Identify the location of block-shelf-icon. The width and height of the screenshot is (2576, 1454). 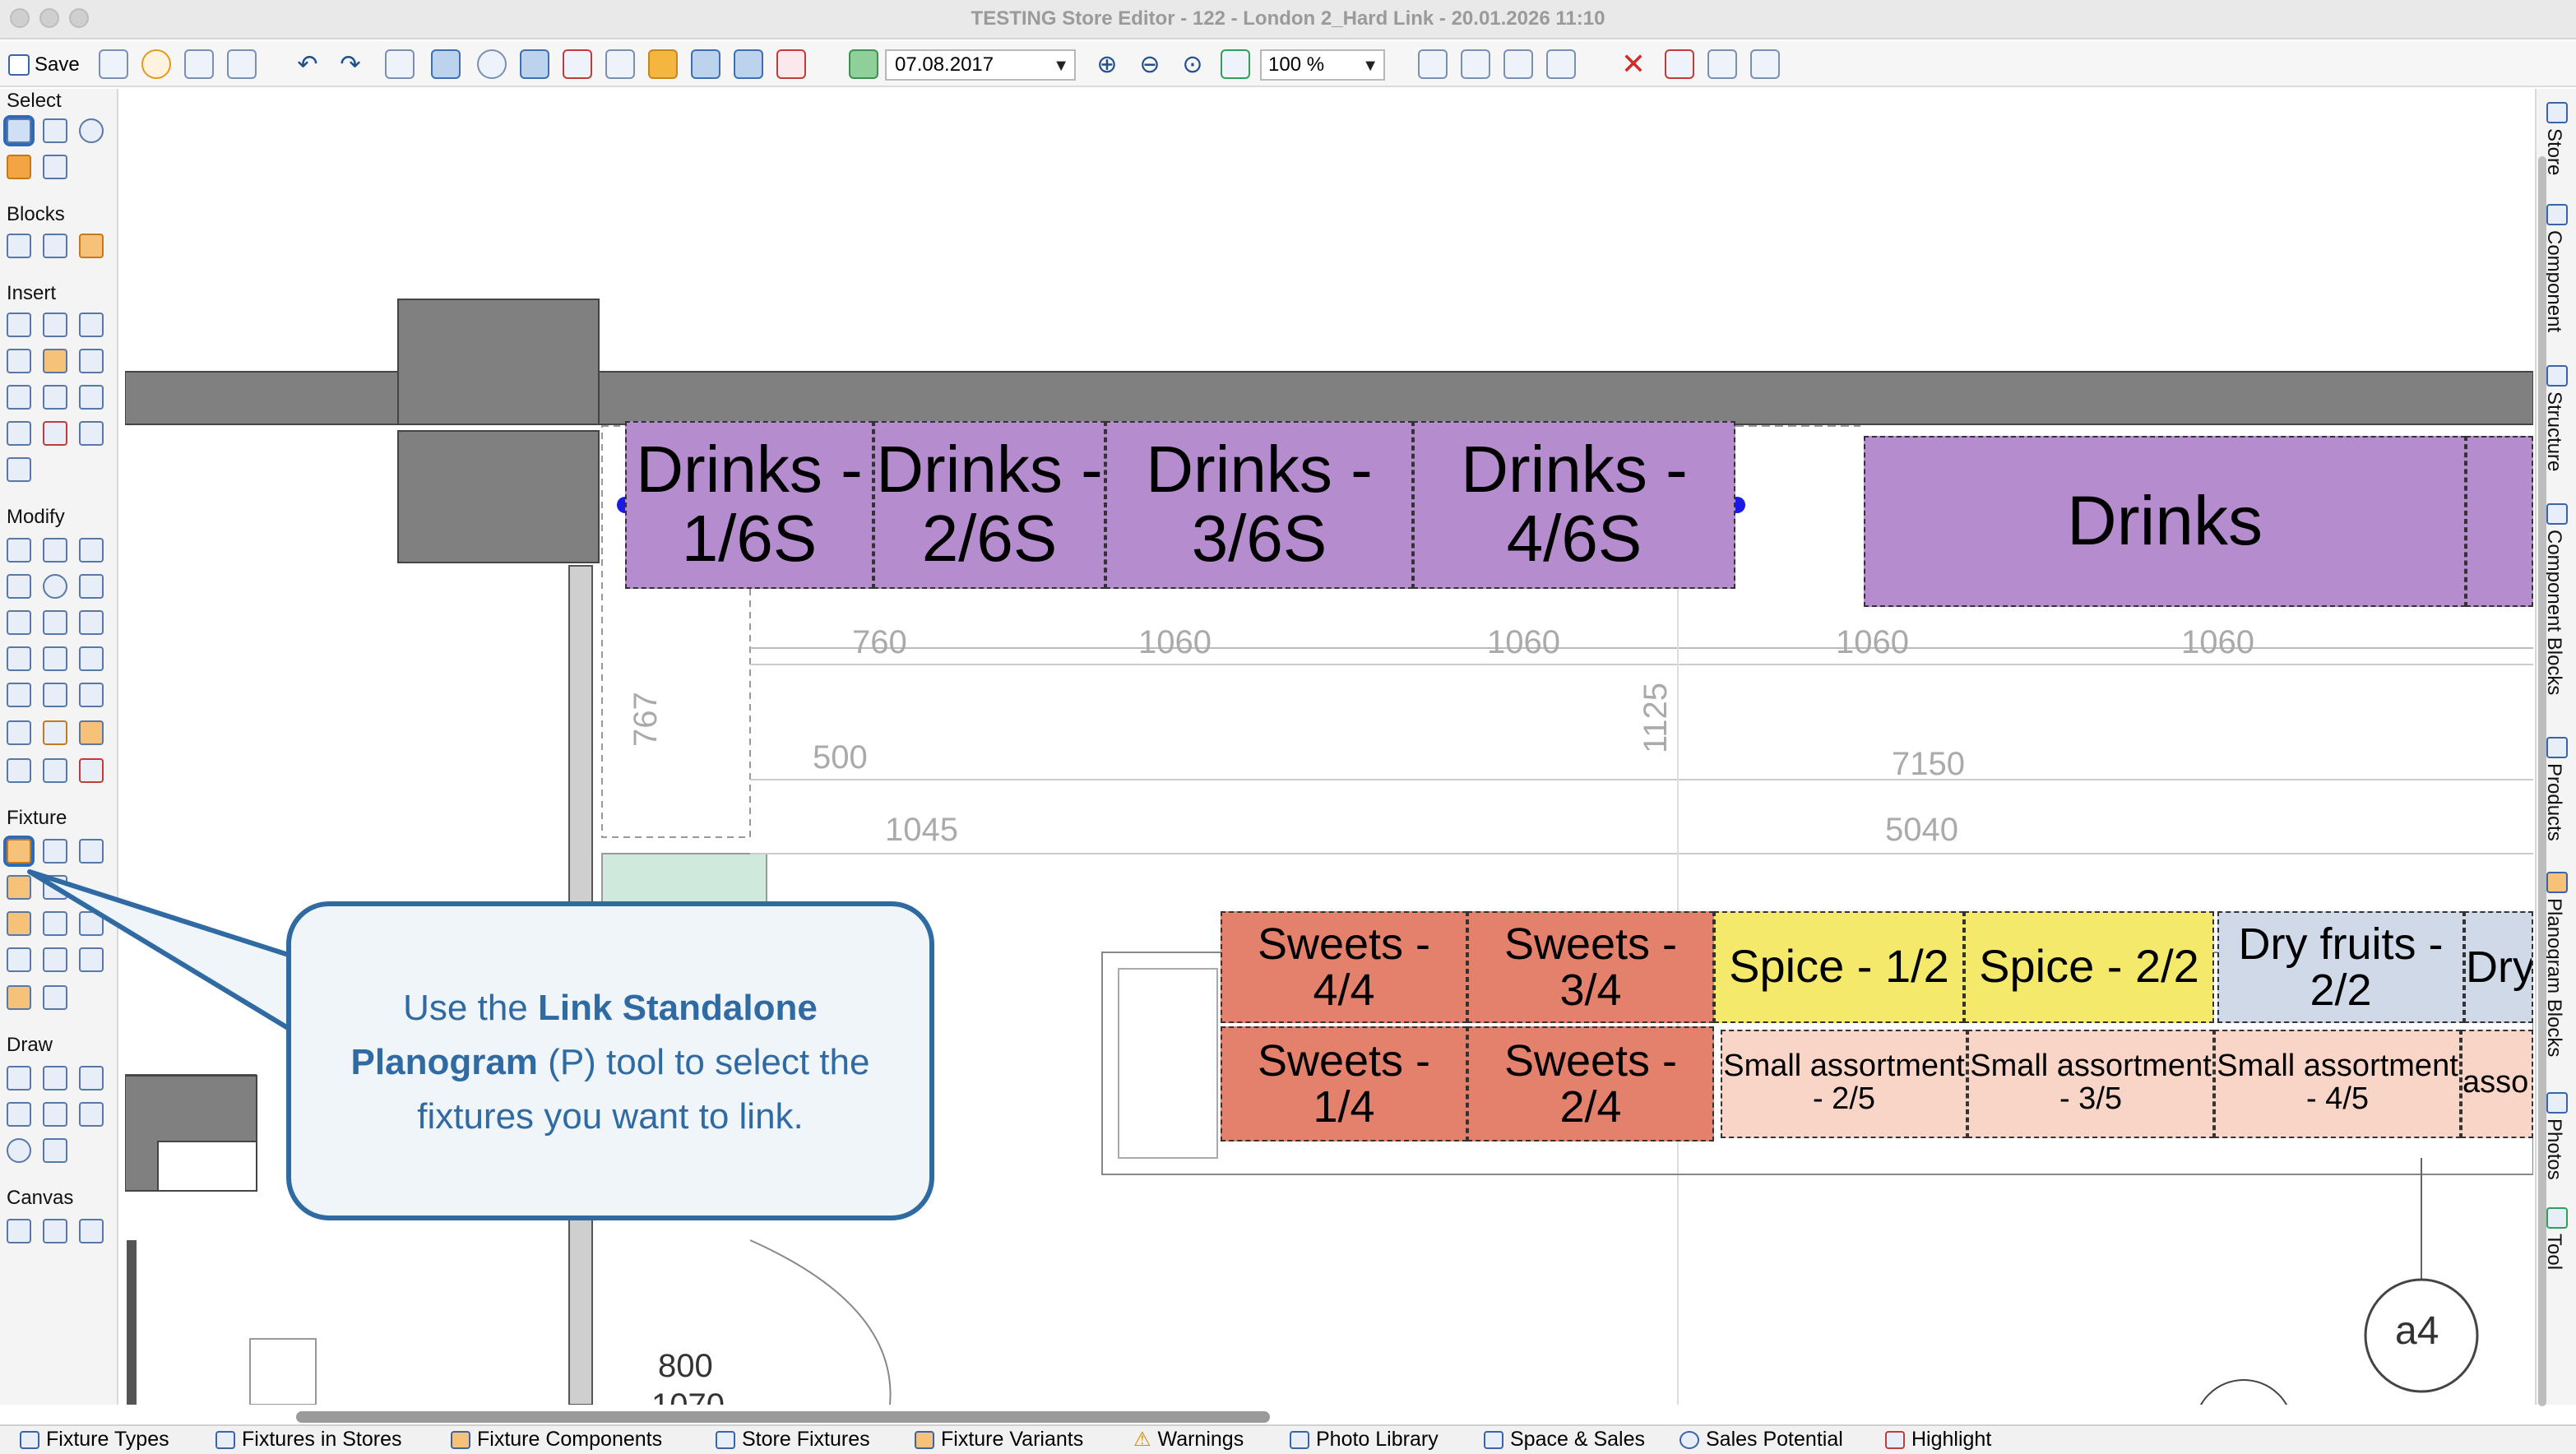
(91, 246).